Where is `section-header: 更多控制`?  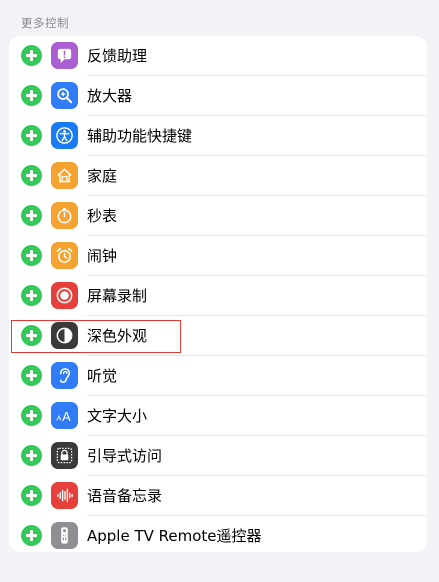 section-header: 更多控制 is located at coordinates (45, 23).